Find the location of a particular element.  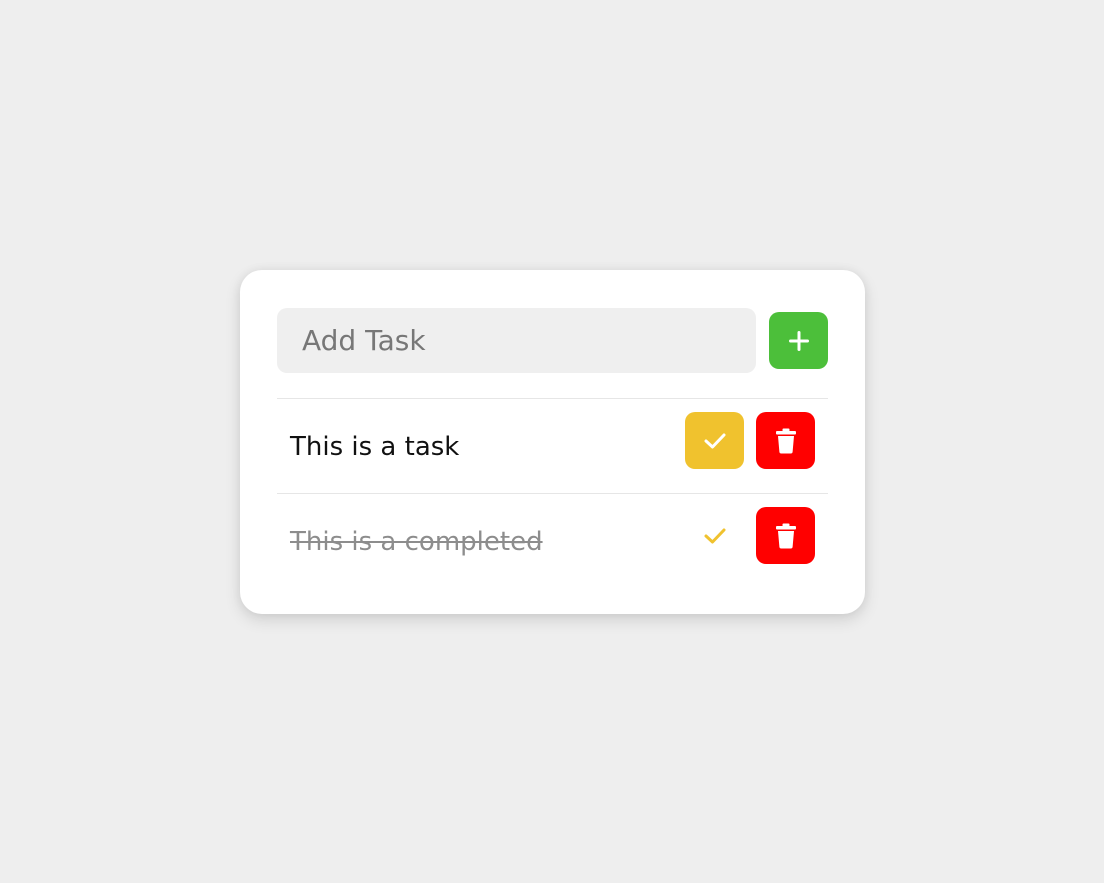

task-item: This is a task is located at coordinates (552, 446).